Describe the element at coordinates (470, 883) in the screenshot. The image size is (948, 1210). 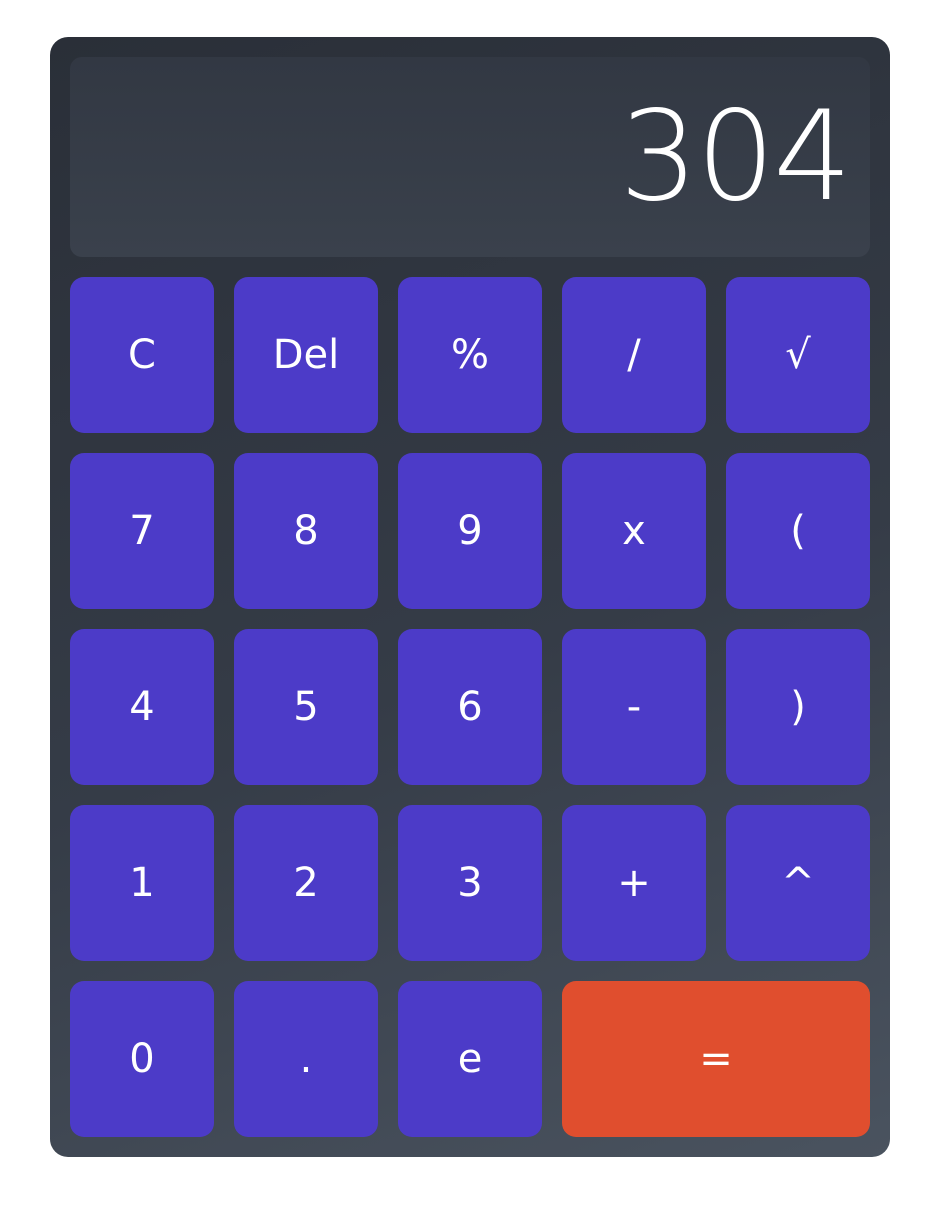
I see `digit-3-button: 3` at that location.